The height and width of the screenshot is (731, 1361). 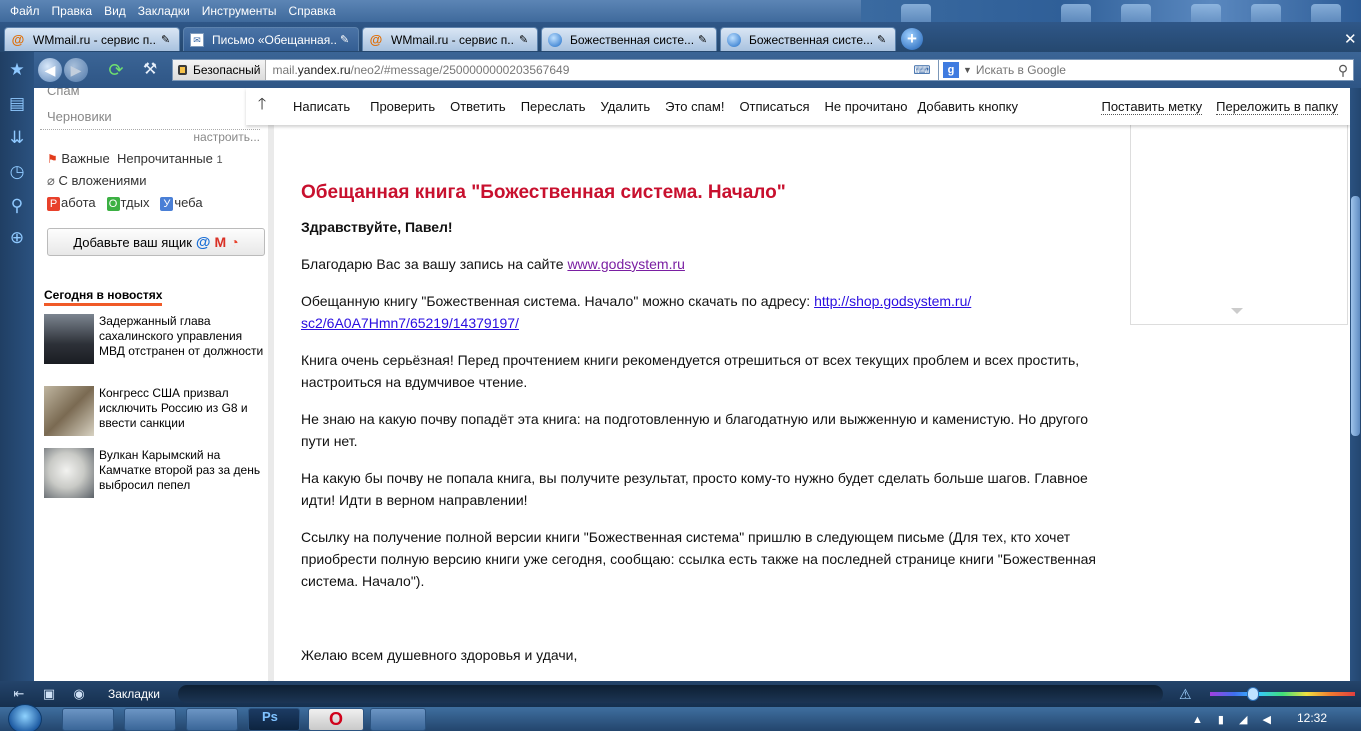 What do you see at coordinates (164, 11) in the screenshot?
I see `menu-bookmarks: Закладки` at bounding box center [164, 11].